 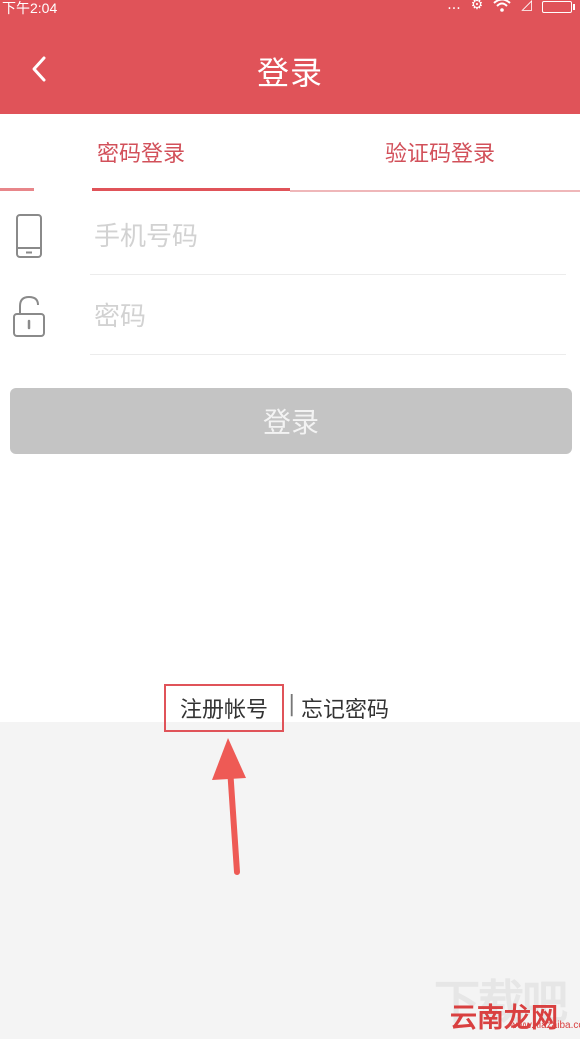 I want to click on app-header: 下午2:04 ... ⚙ ◿ 登录, so click(x=290, y=57).